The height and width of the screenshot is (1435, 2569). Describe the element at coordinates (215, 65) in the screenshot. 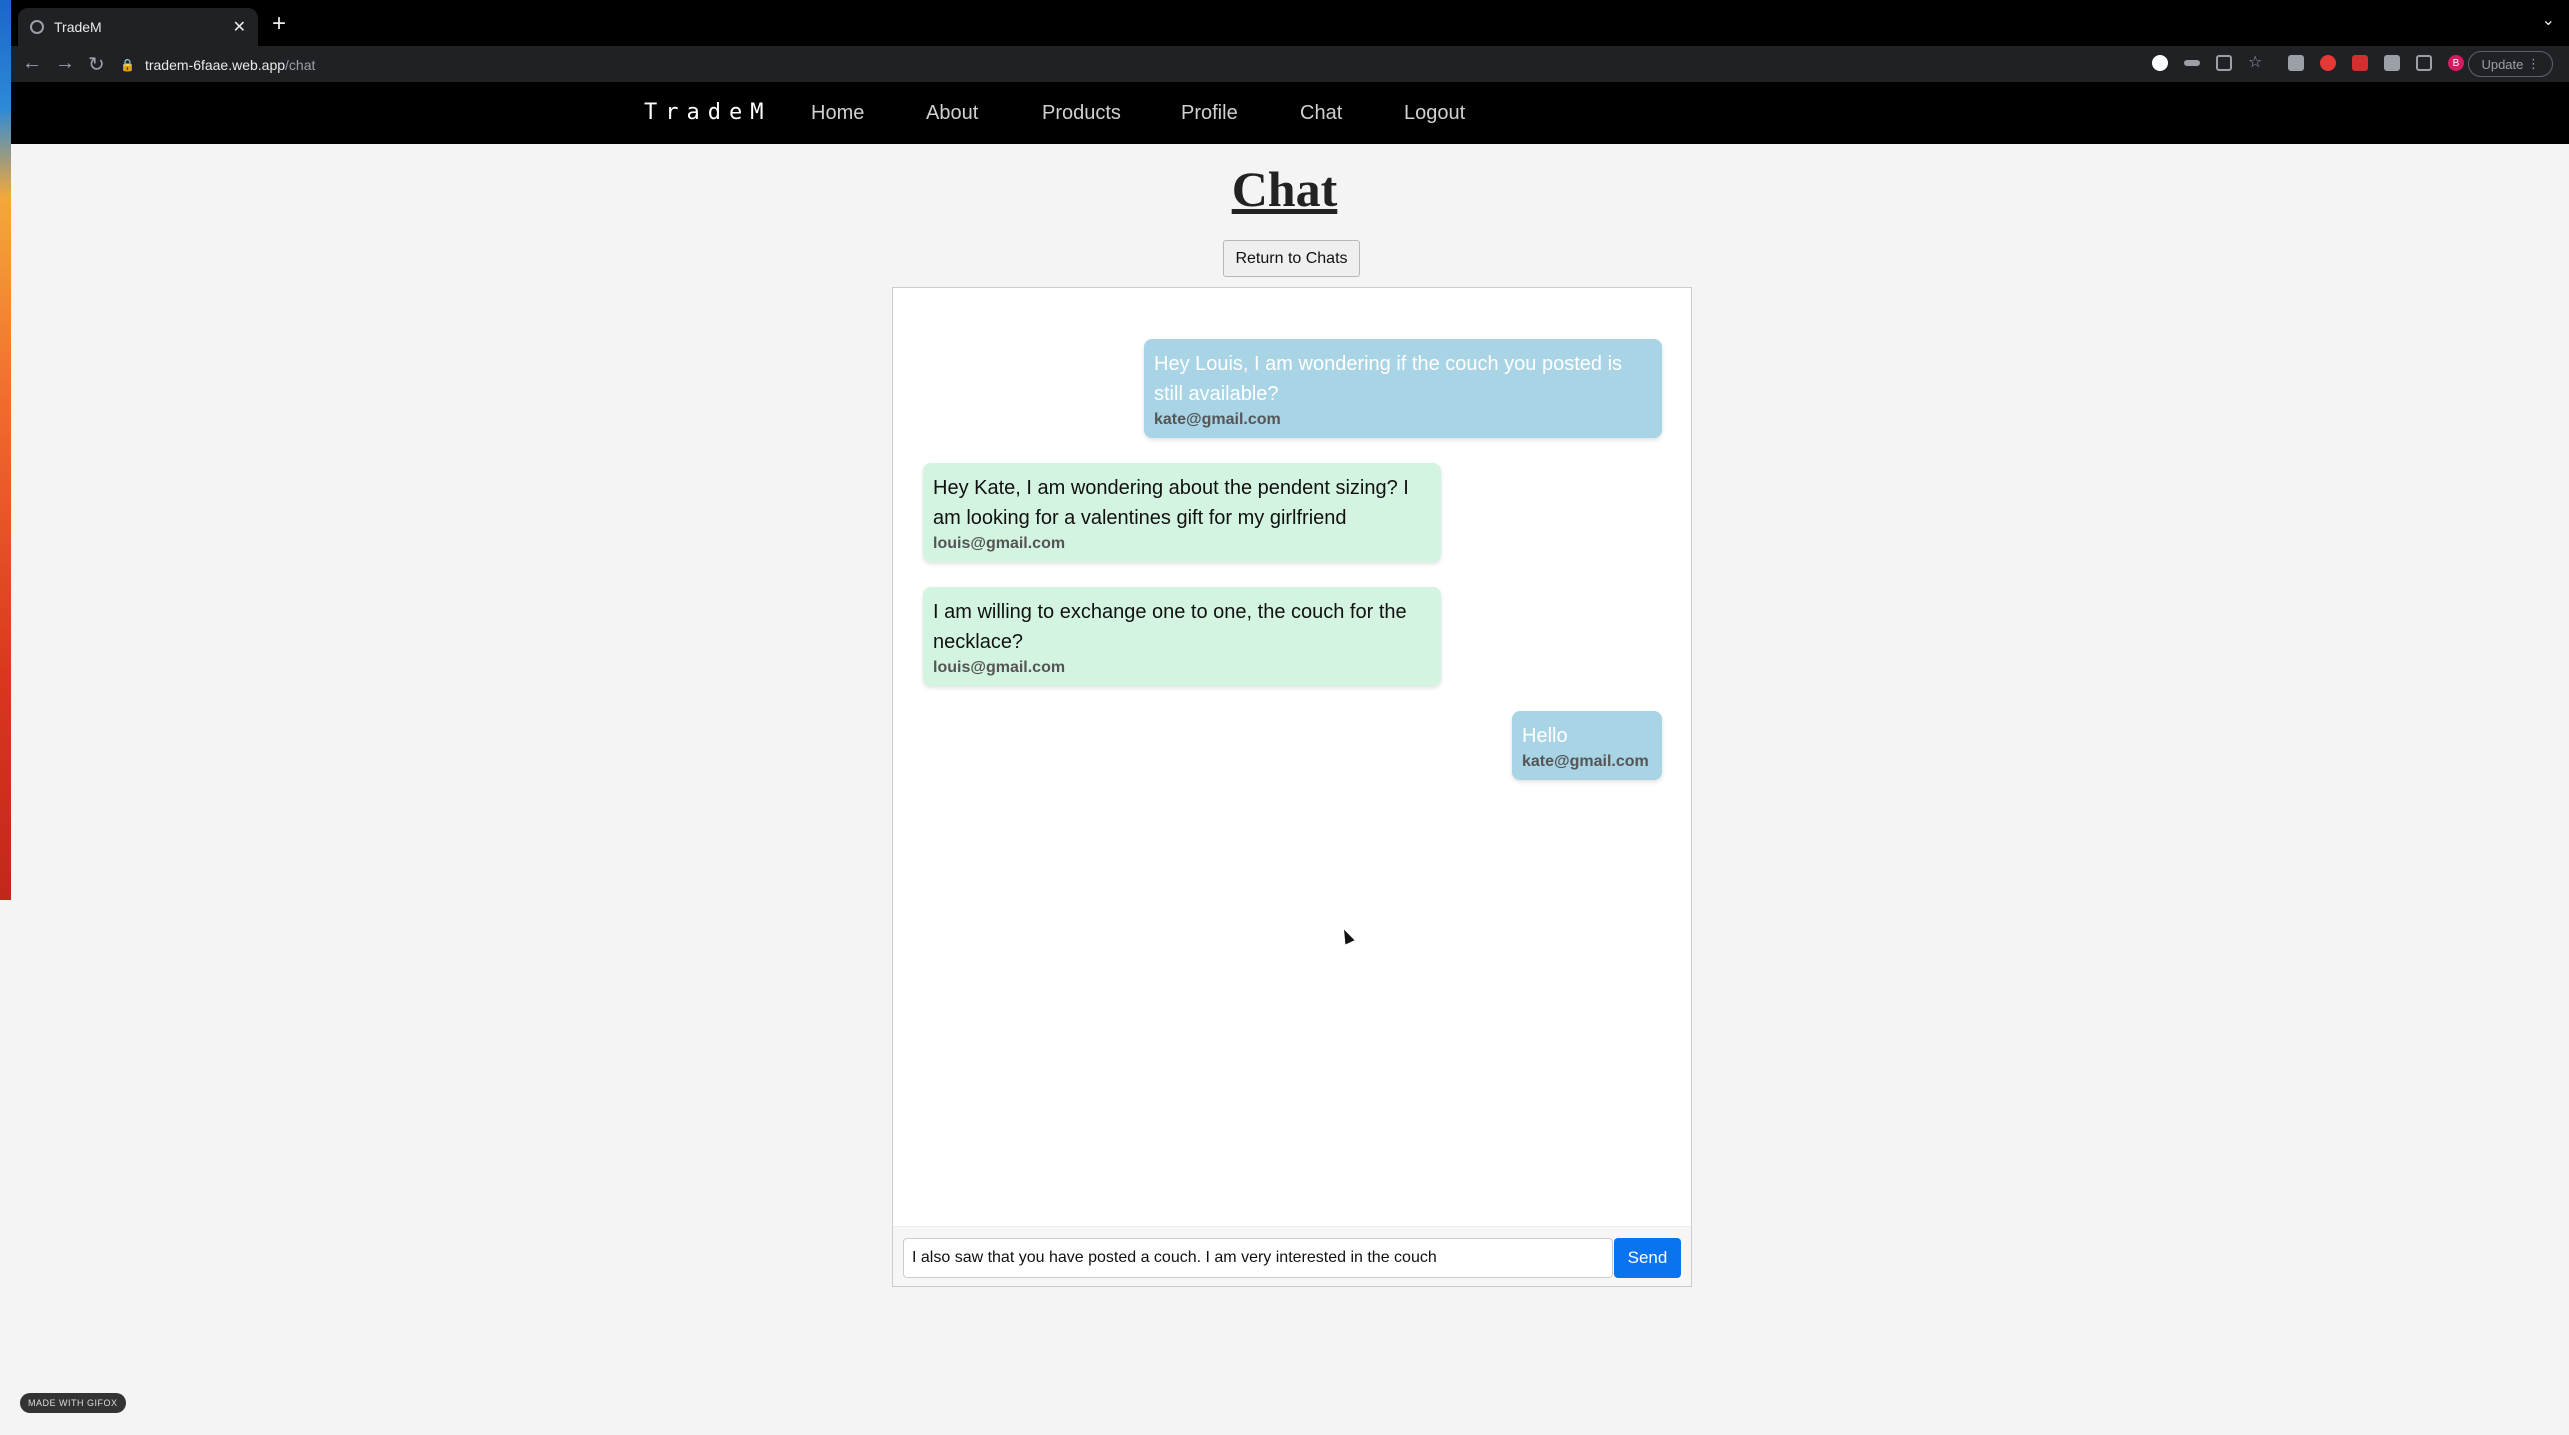

I see `url-host: tradem-6faae.web.app` at that location.